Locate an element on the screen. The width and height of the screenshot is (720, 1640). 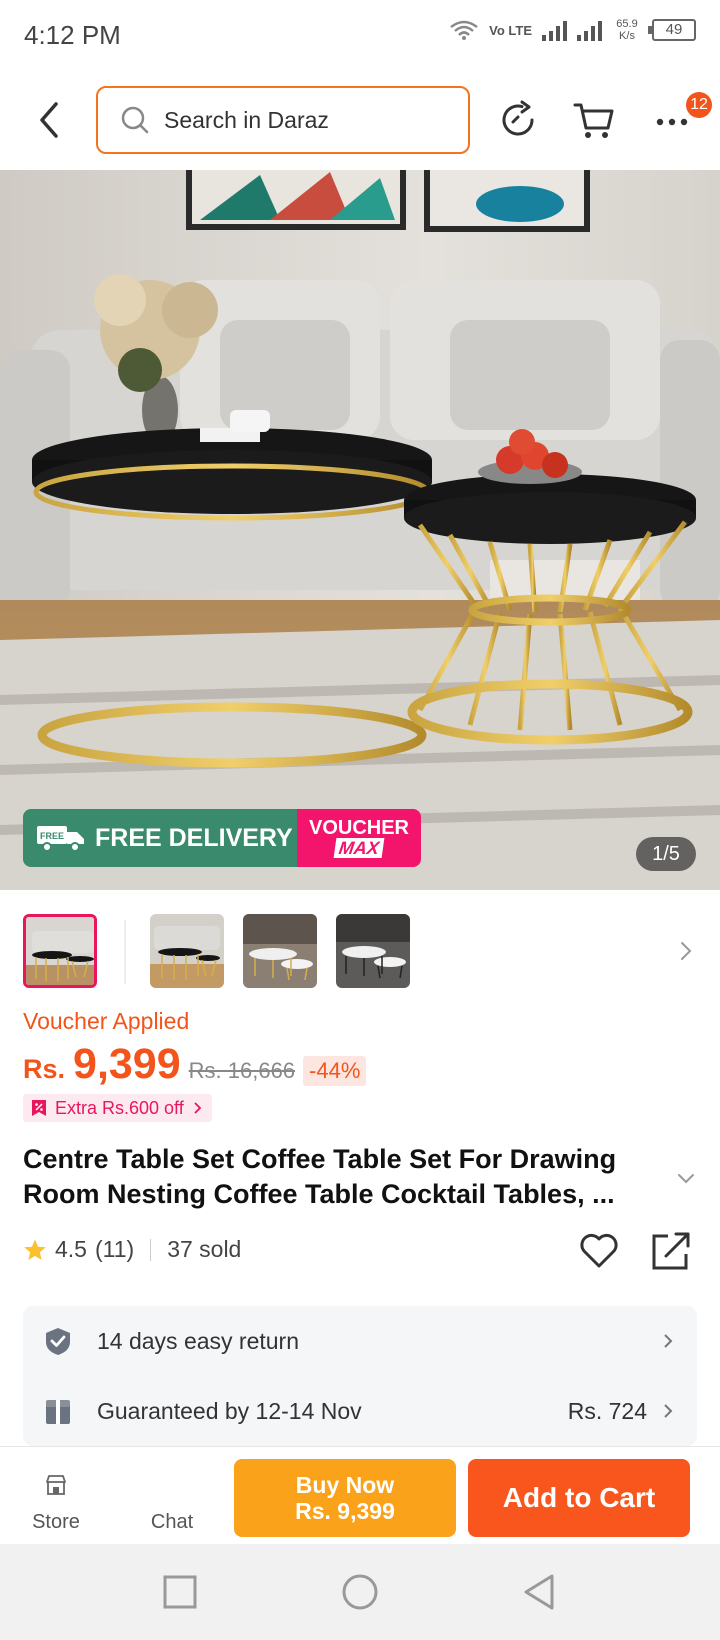
delivery-row: Guaranteed by 12-14 Nov Rs. 724 is located at coordinates (360, 1411).